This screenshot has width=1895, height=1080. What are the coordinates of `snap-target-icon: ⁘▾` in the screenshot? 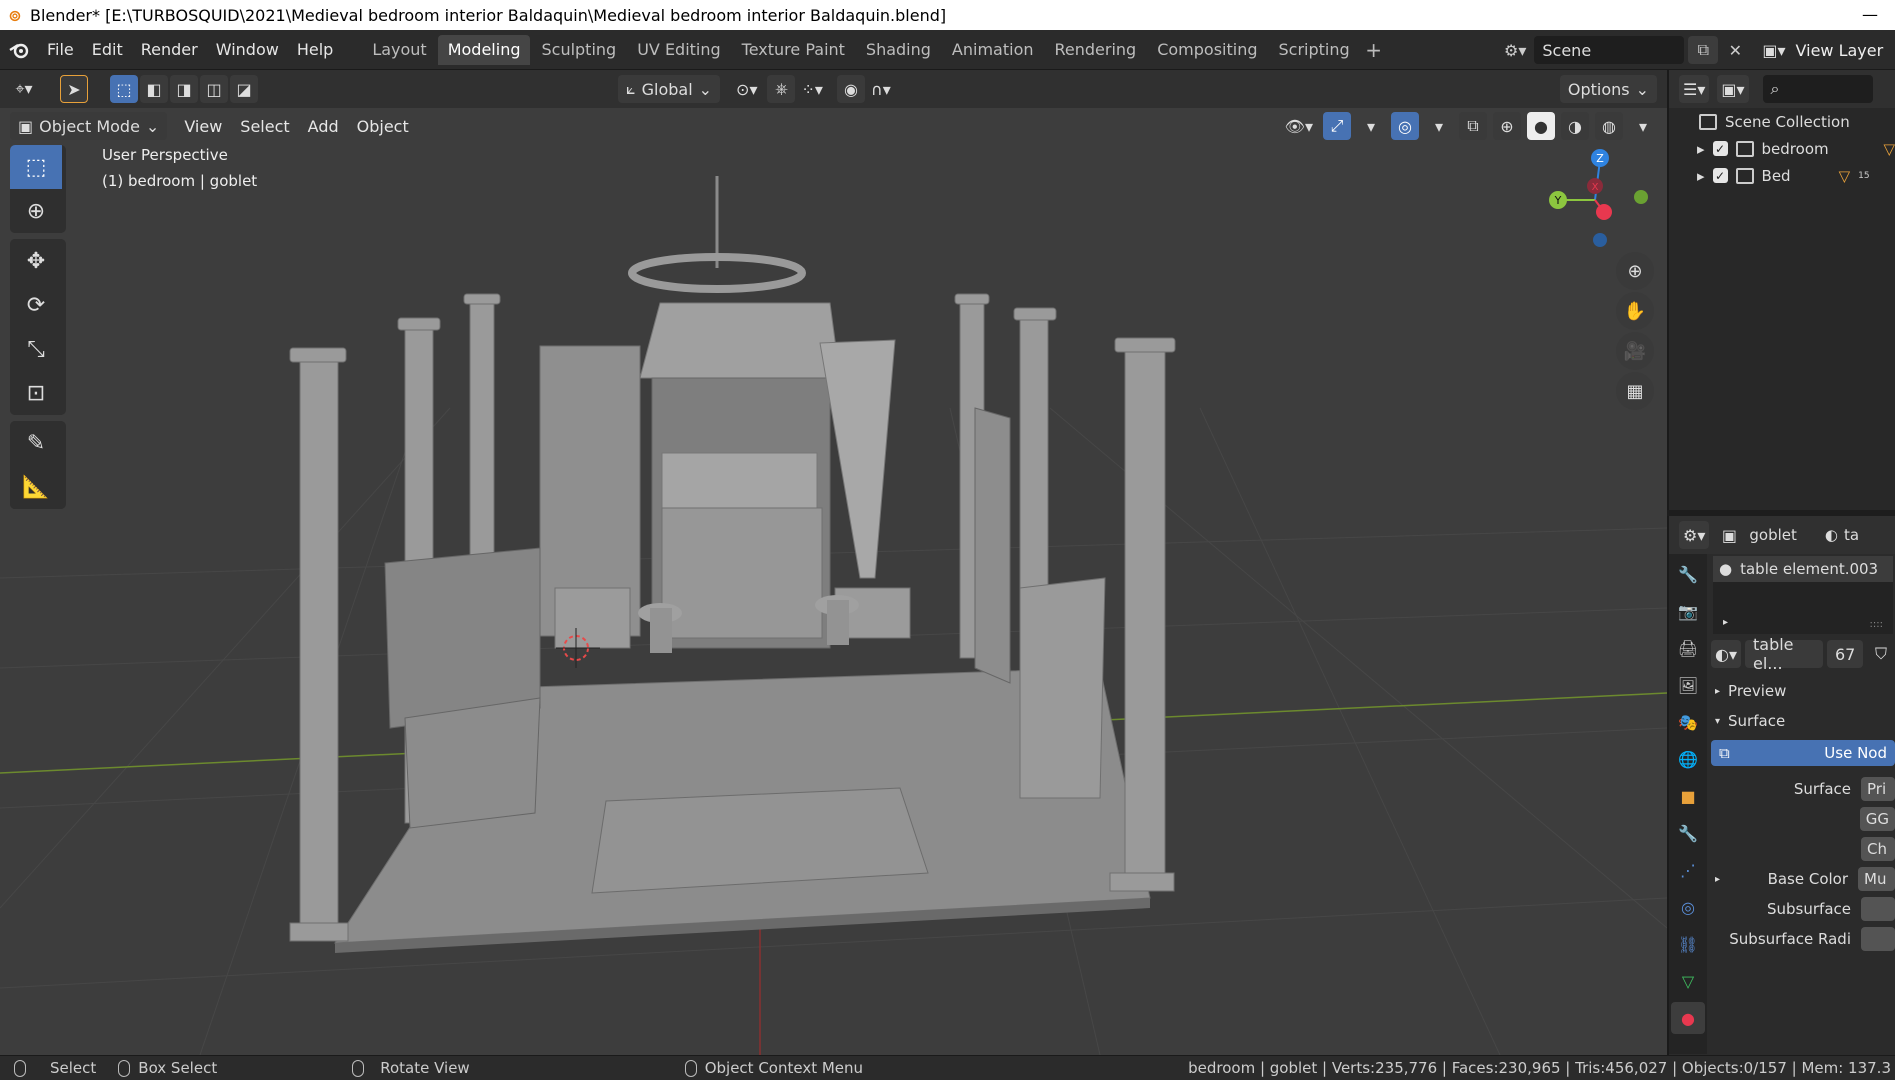 It's located at (811, 89).